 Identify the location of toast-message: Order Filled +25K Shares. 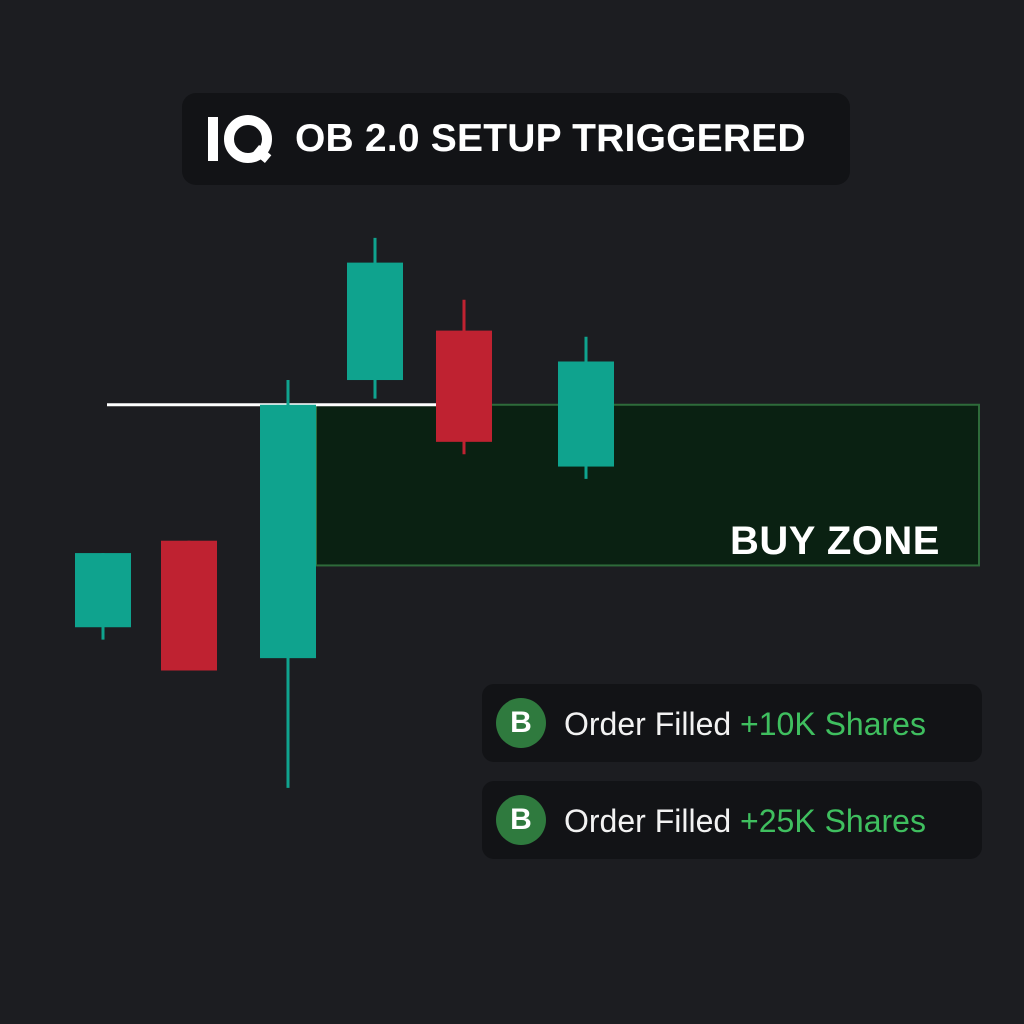
(745, 820).